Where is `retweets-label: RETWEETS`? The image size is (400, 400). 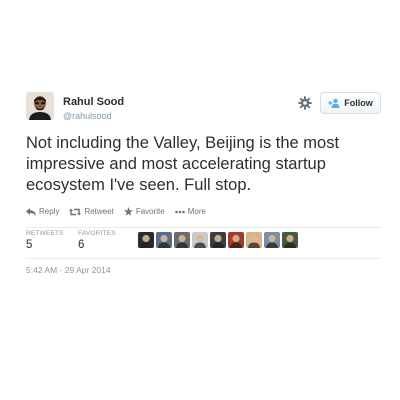
retweets-label: RETWEETS is located at coordinates (45, 233).